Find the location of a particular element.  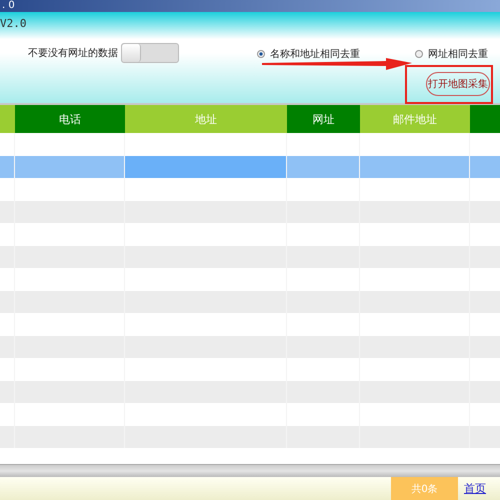

table-row is located at coordinates (250, 167).